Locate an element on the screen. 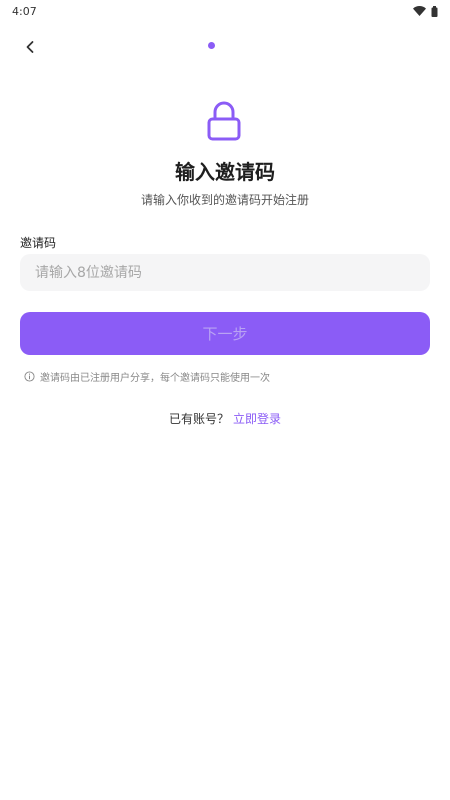  next-step-button: 下一步 is located at coordinates (225, 333).